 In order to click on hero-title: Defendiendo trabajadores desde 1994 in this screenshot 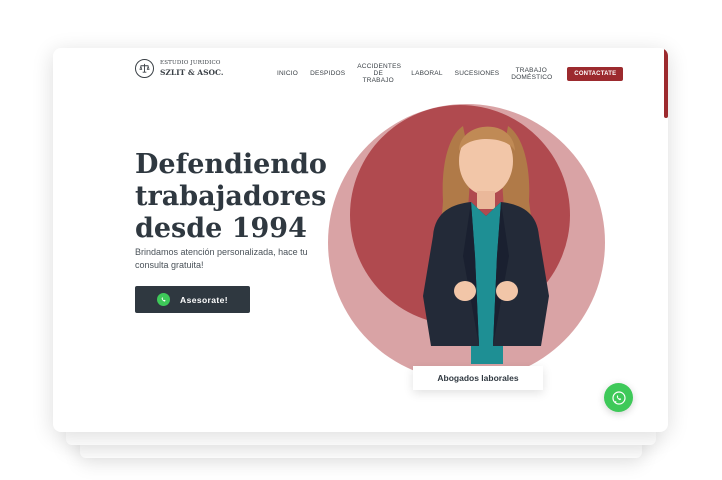, I will do `click(235, 197)`.